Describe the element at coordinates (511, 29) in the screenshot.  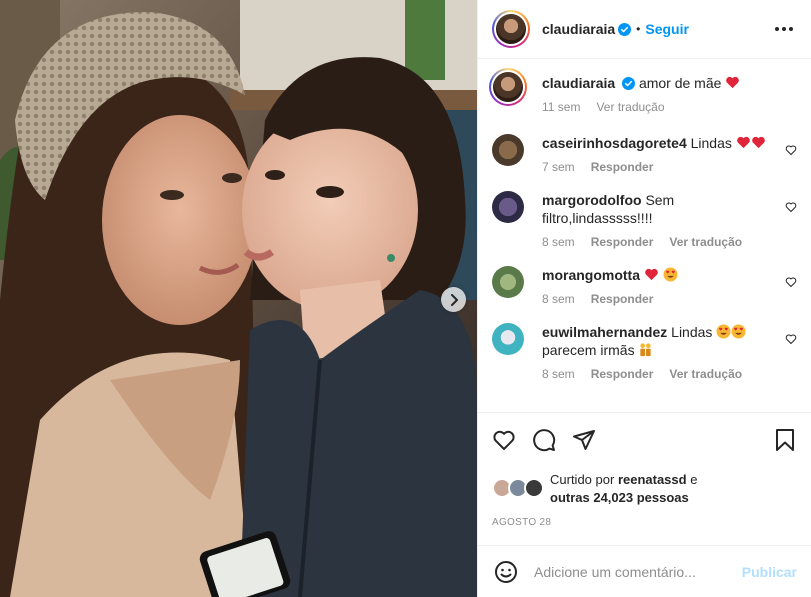
I see `author-avatar` at that location.